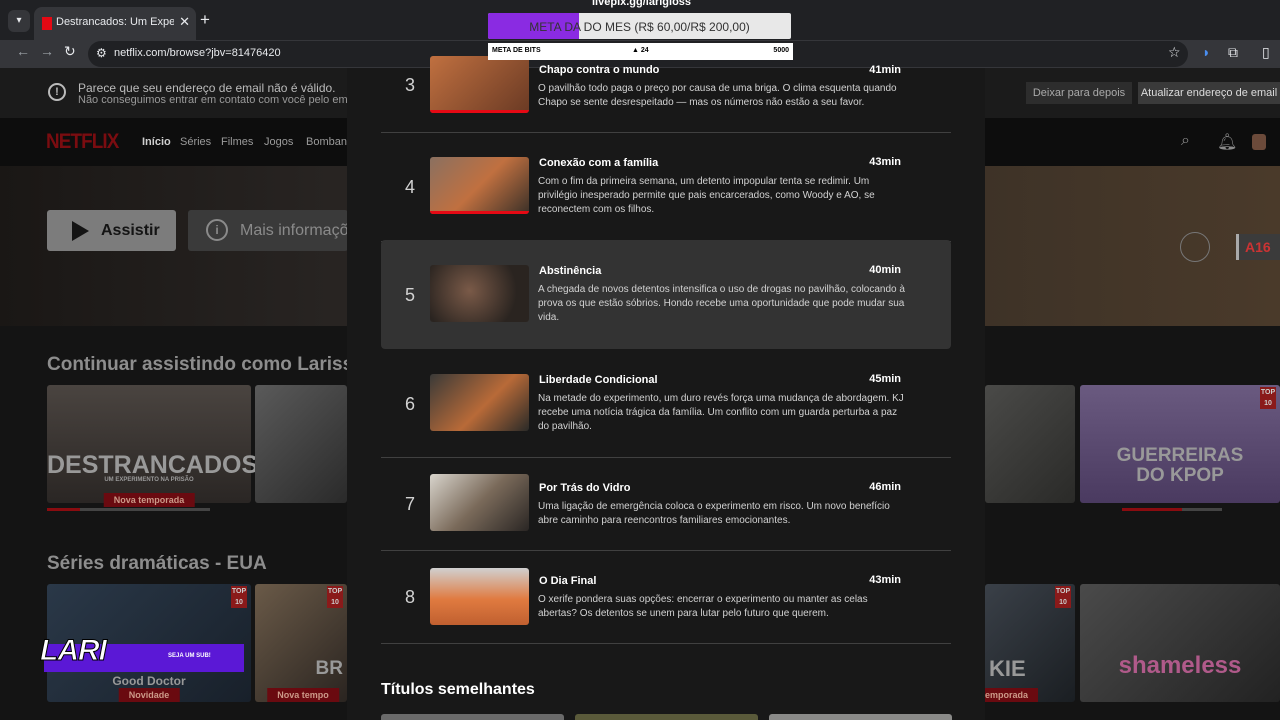 This screenshot has width=1280, height=720. Describe the element at coordinates (156, 142) in the screenshot. I see `nav-home: Início` at that location.